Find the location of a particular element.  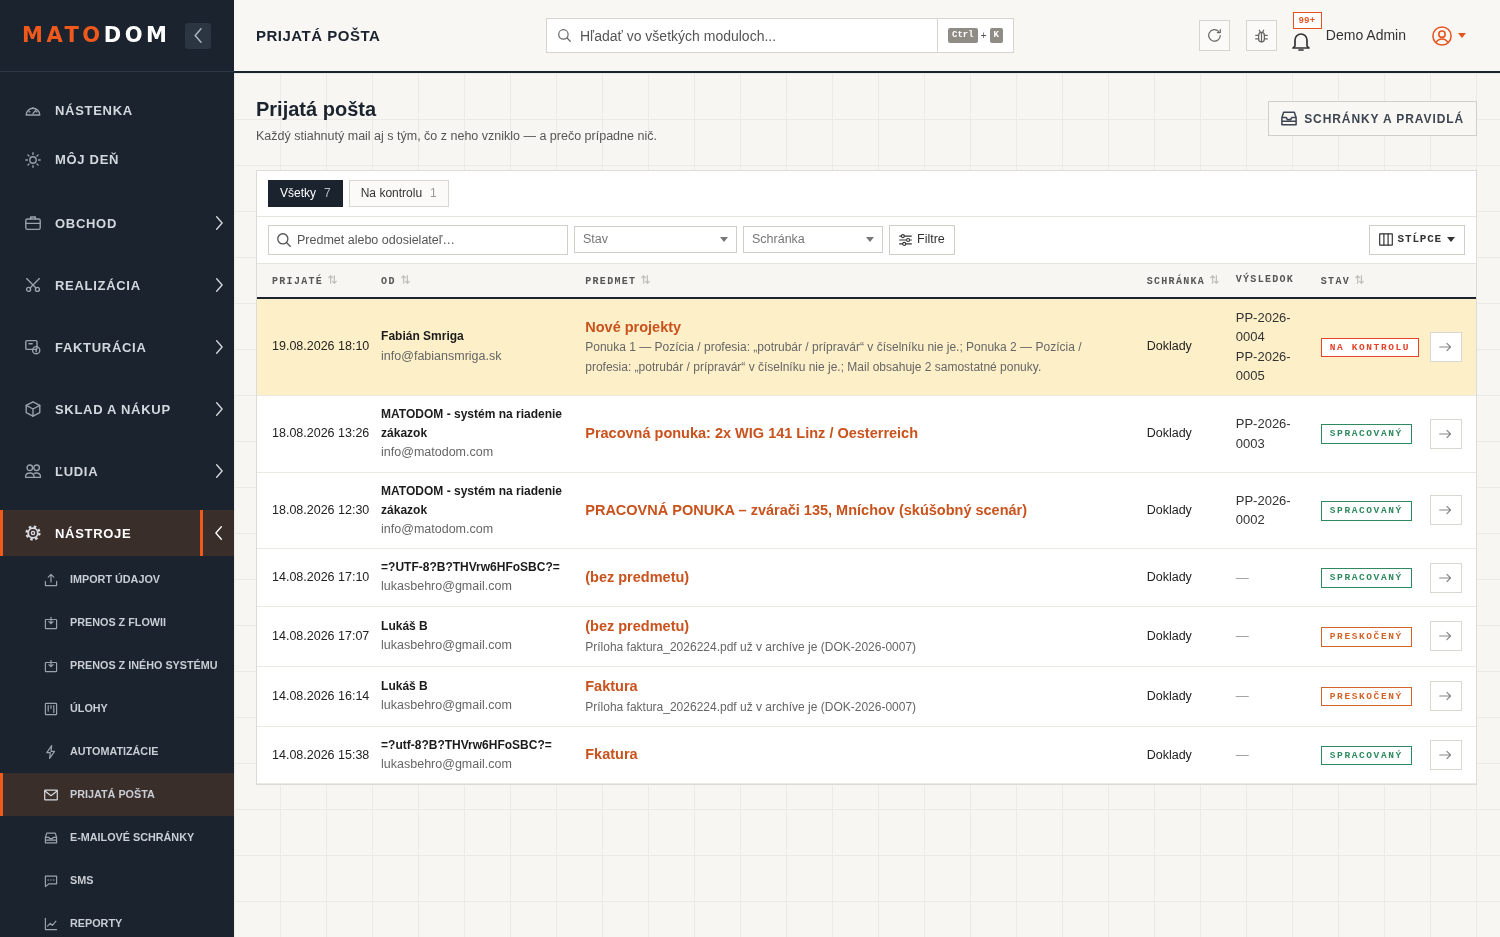

mail-row: 18.08.2026 13:26 MATODOM - systém na riadenie zákazok info@matodom.com Pracovná ponuka: 2x WIG 141 Linz / Oesterreich Doklady PP-2026-0003 SPRACOVANÝ is located at coordinates (866, 433).